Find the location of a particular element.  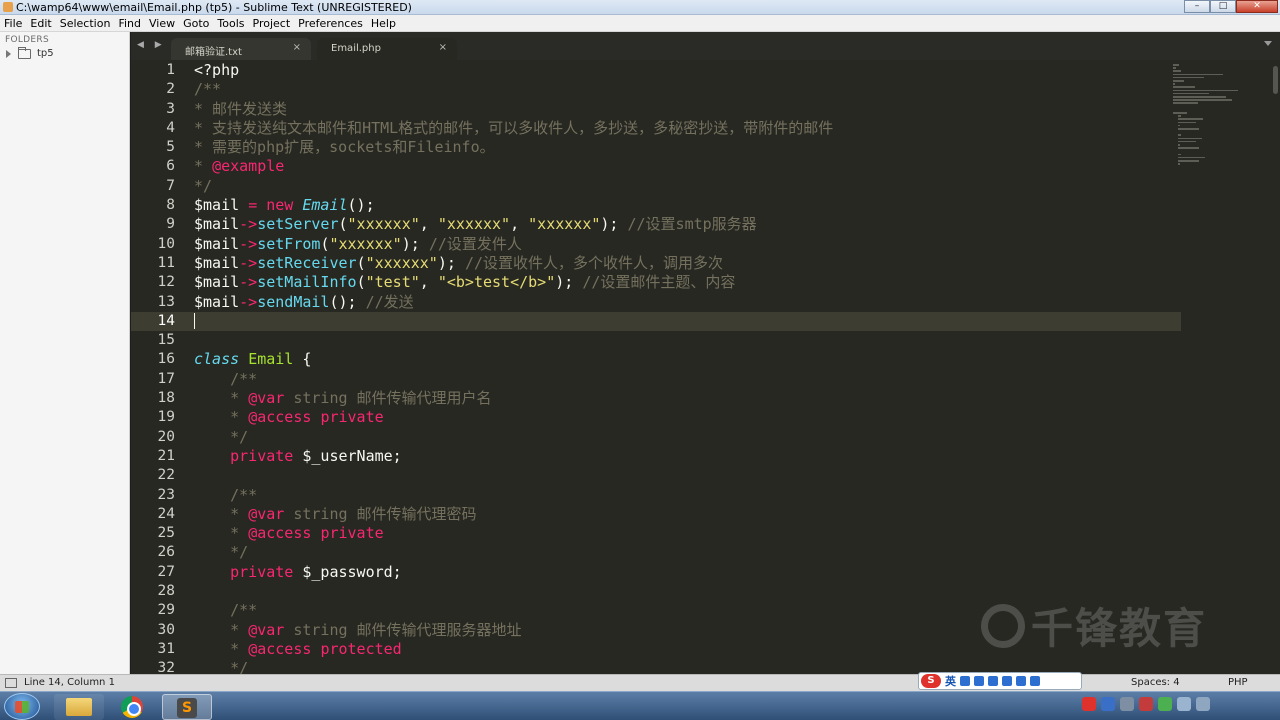

ime-language: 英 is located at coordinates (950, 681).